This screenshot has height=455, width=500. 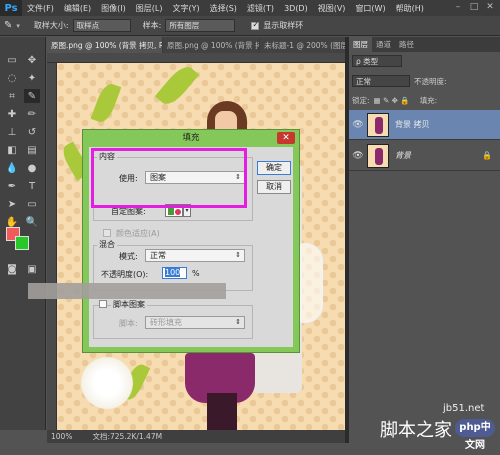 What do you see at coordinates (51, 25) in the screenshot?
I see `sample-size-label: 取样大小:` at bounding box center [51, 25].